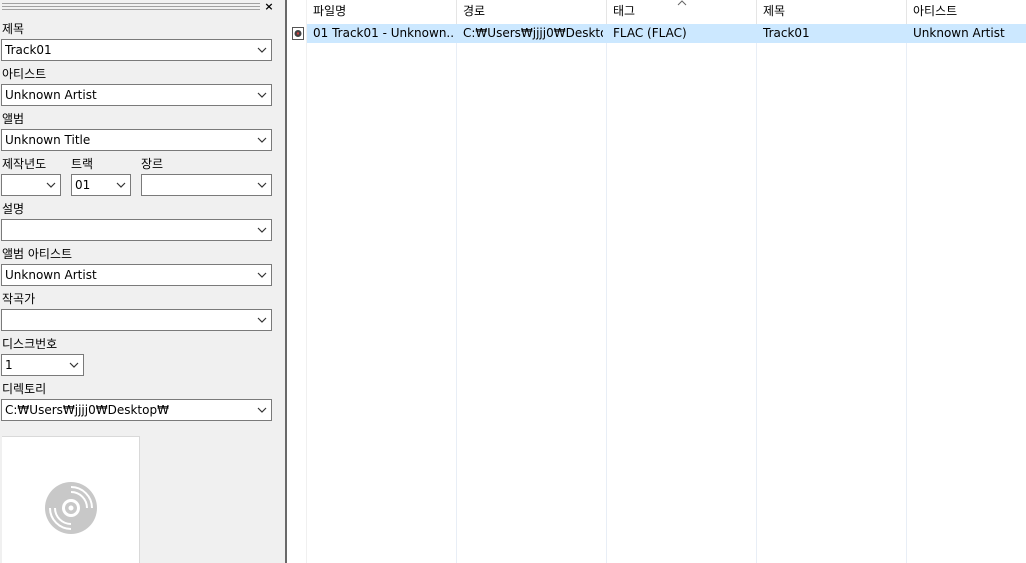 The width and height of the screenshot is (1026, 563). I want to click on composer-combo, so click(136, 320).